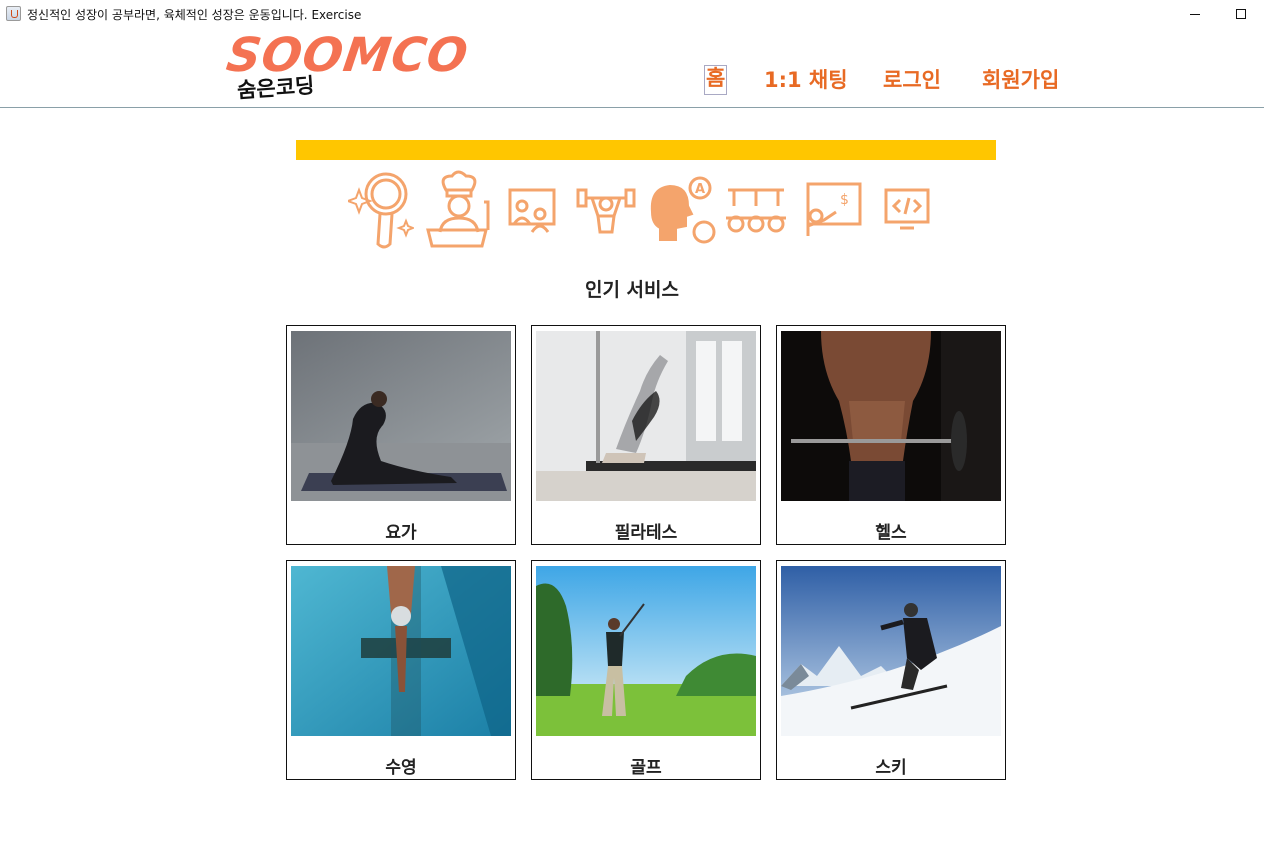 Image resolution: width=1264 pixels, height=853 pixels. I want to click on category-makeup, so click(381, 210).